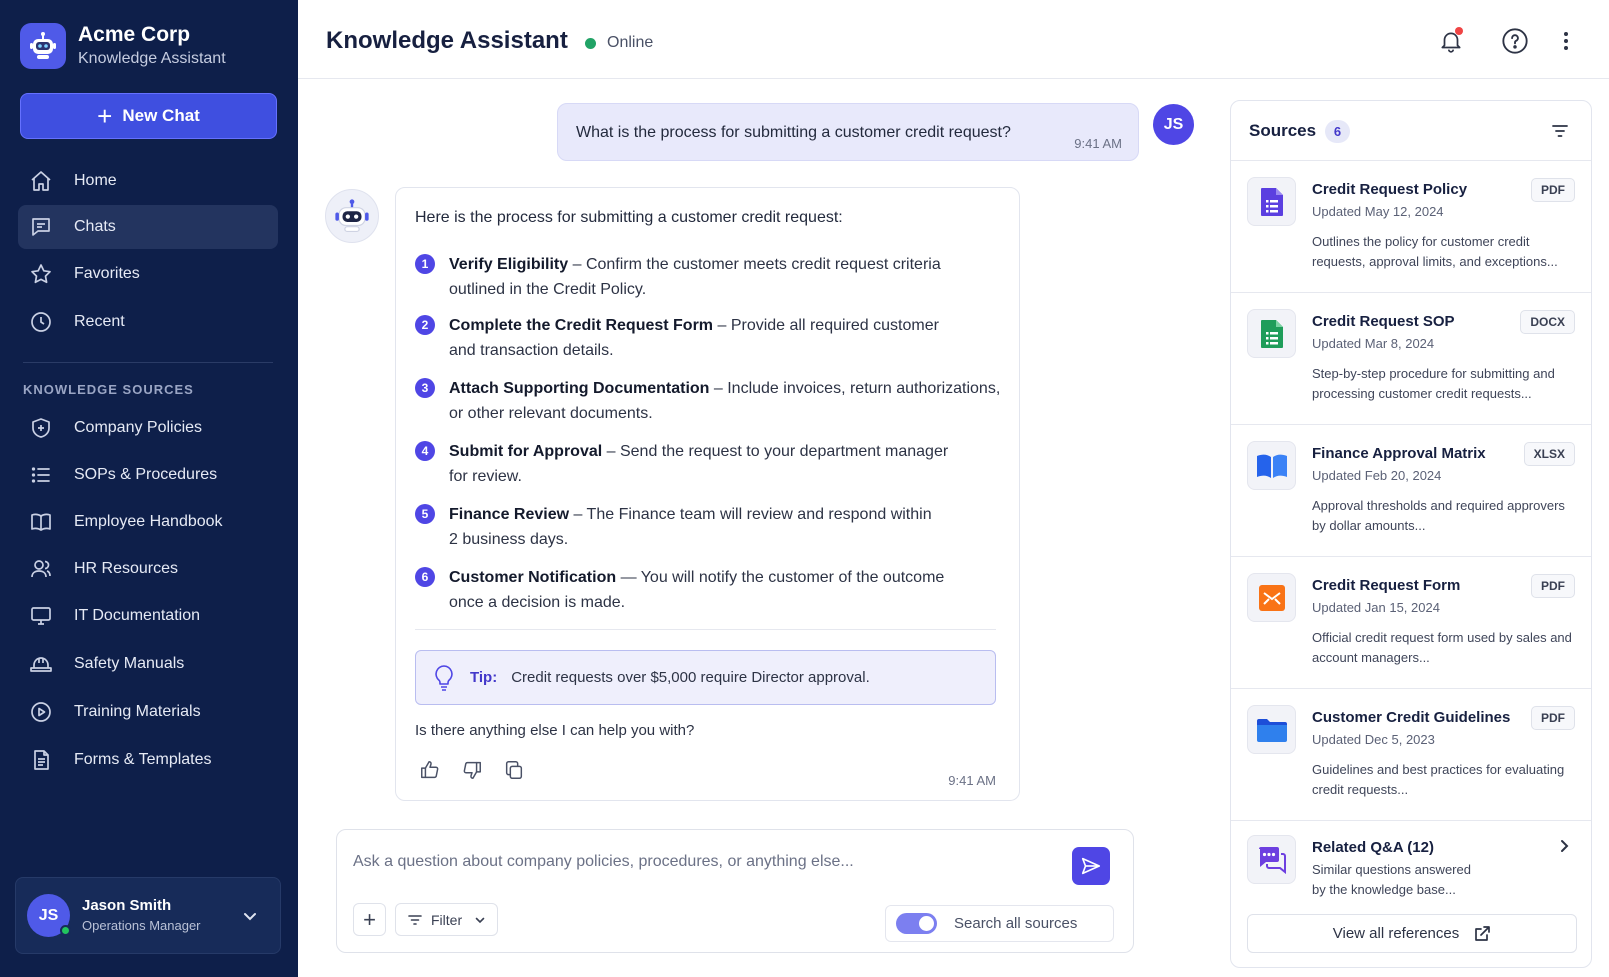 The height and width of the screenshot is (977, 1609). Describe the element at coordinates (425, 388) in the screenshot. I see `step-number: 3` at that location.